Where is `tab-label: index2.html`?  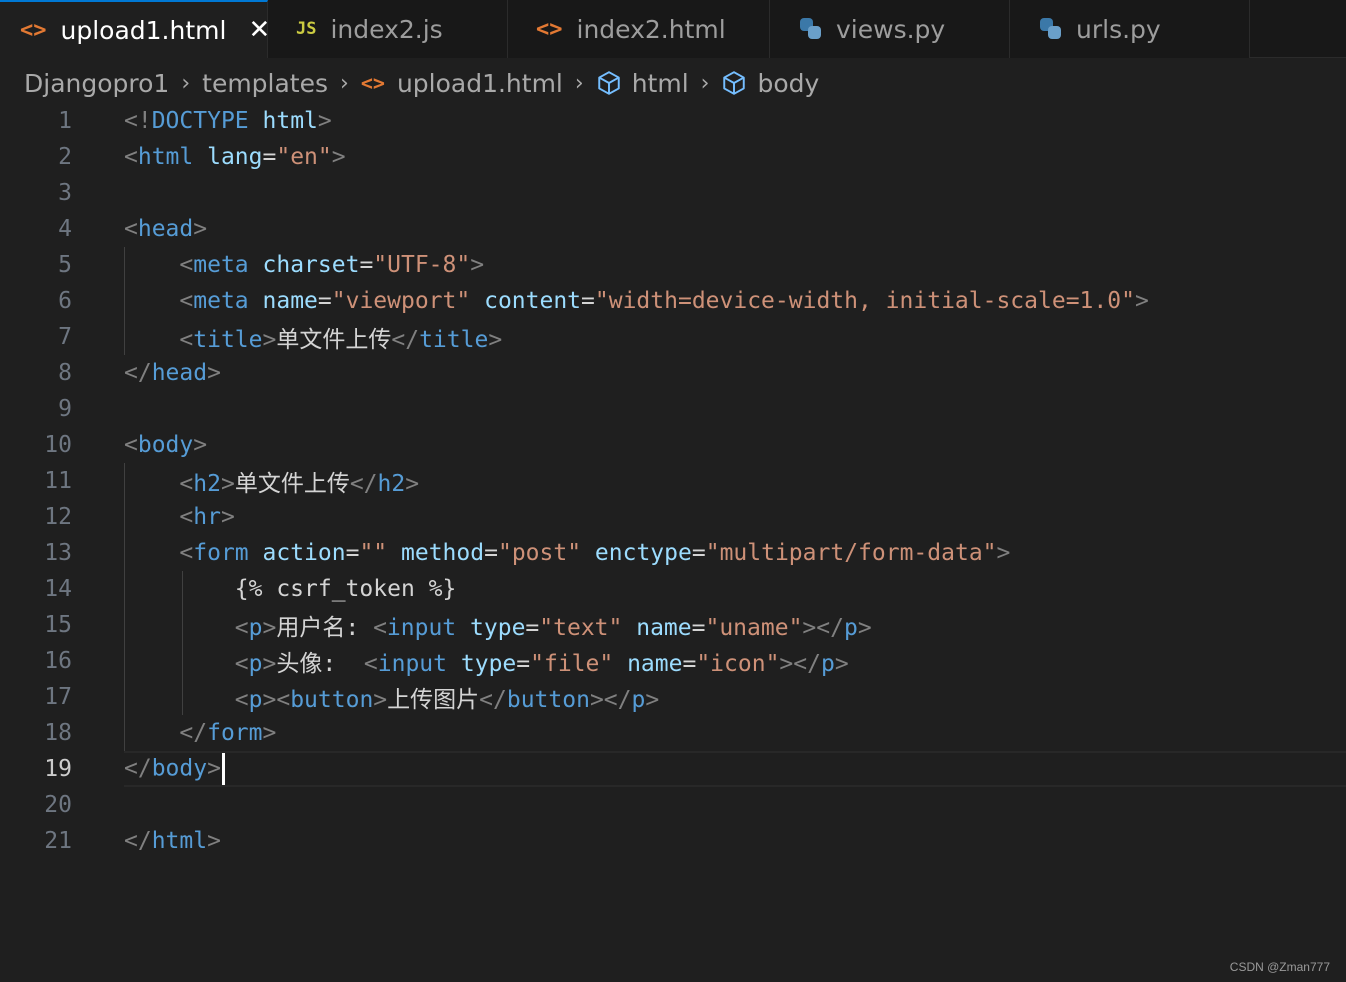
tab-label: index2.html is located at coordinates (651, 29).